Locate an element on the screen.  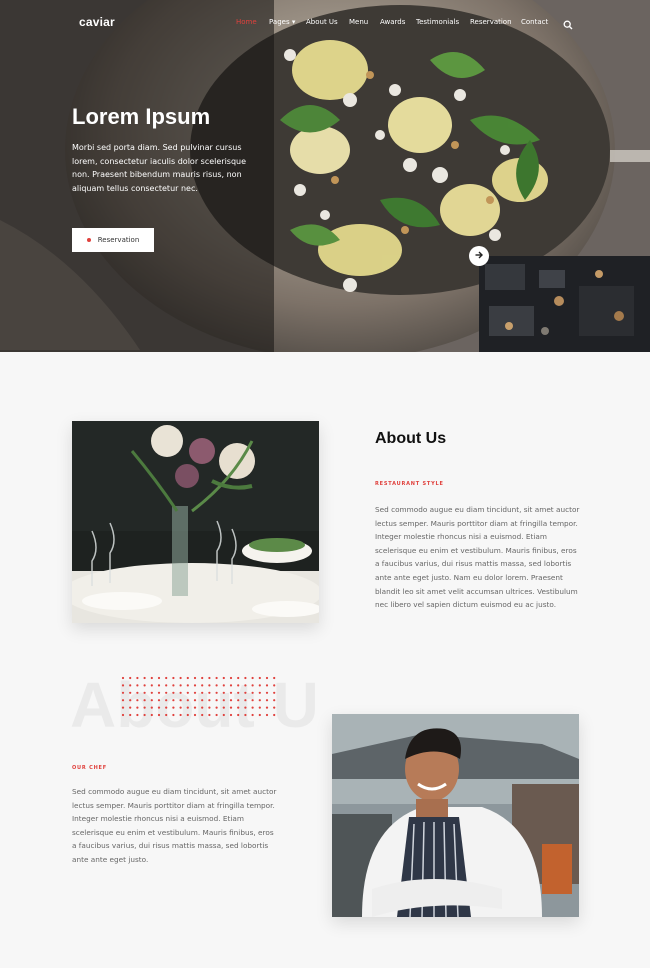
nav-item-testimonials: Testimonials is located at coordinates (443, 22).